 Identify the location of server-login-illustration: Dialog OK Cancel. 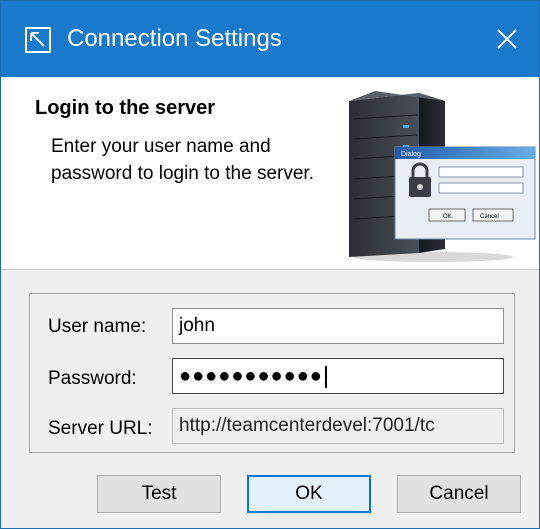
(442, 176).